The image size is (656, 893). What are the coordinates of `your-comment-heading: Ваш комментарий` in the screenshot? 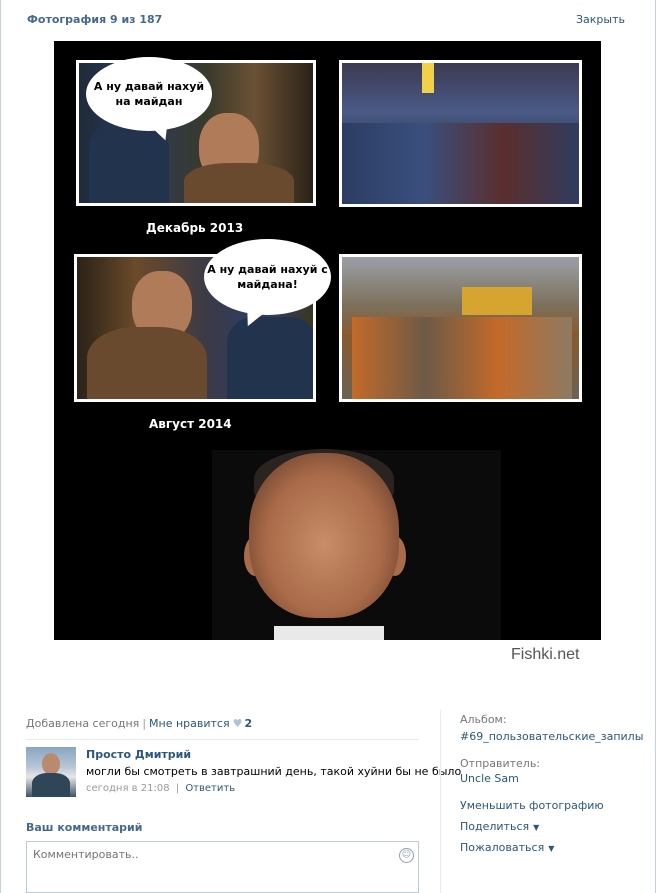 It's located at (84, 827).